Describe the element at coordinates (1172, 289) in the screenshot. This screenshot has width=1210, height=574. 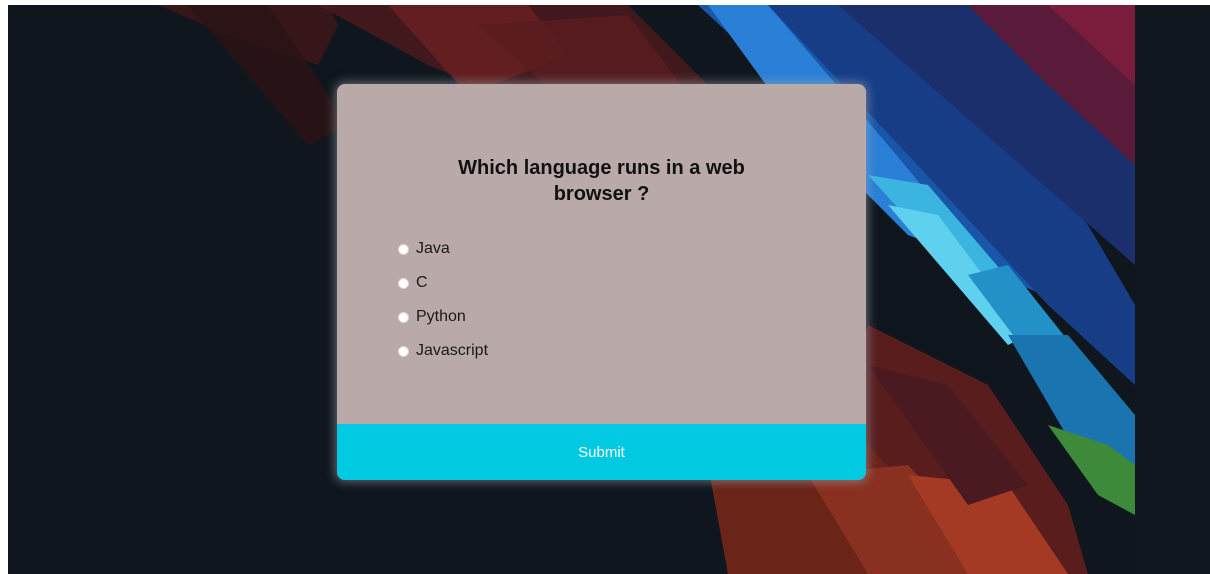
I see `right-margin` at that location.